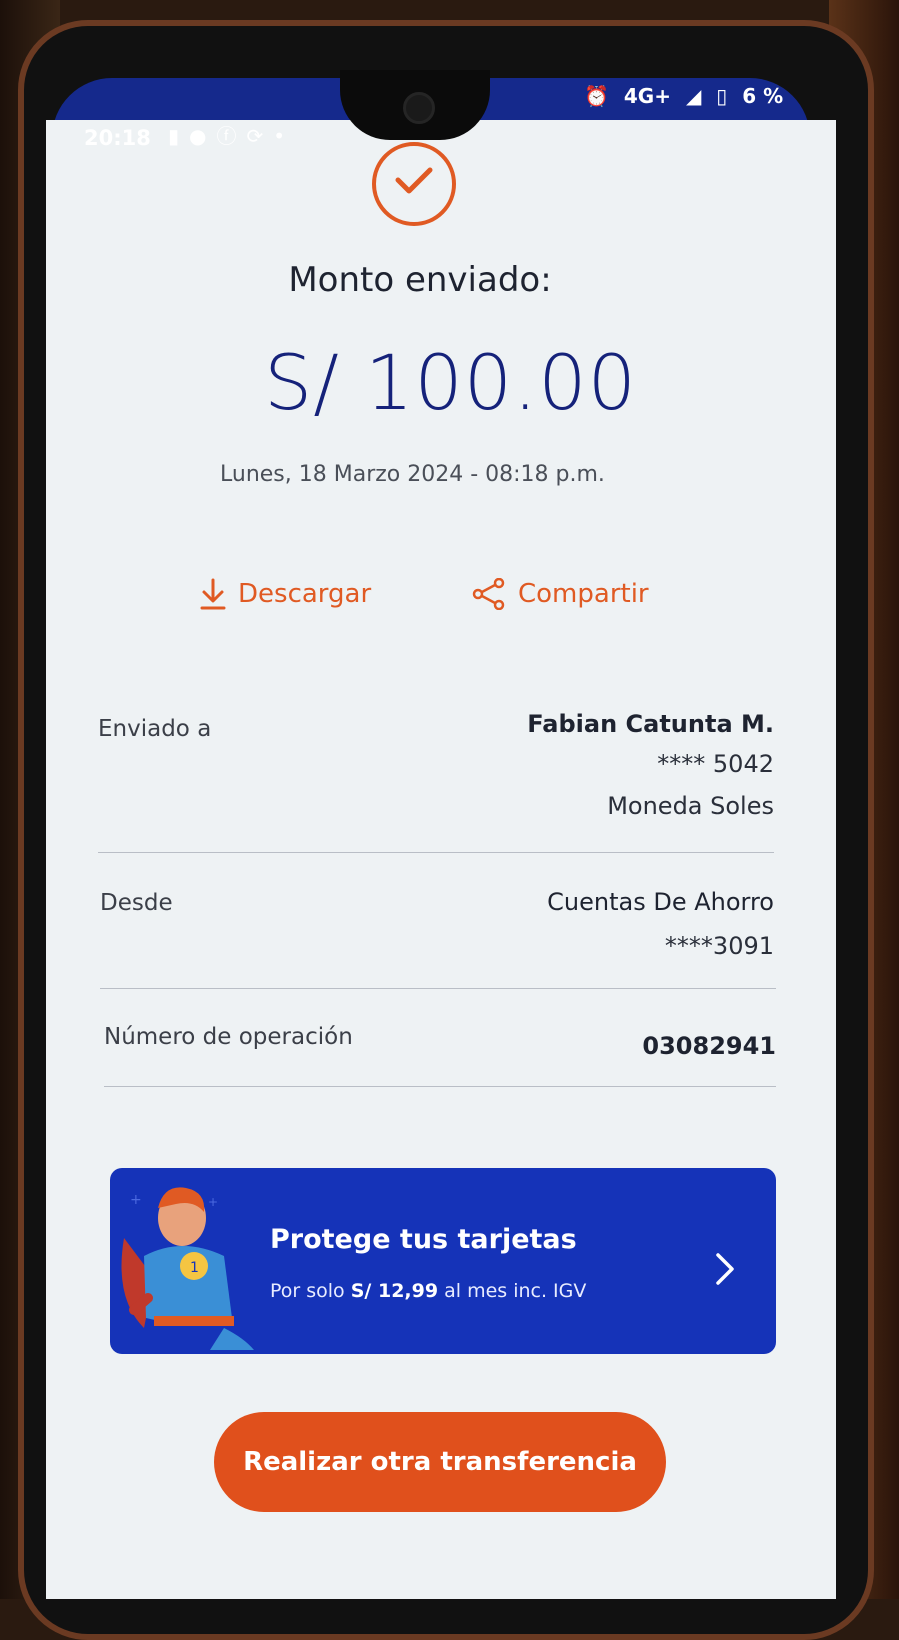 The height and width of the screenshot is (1640, 899). What do you see at coordinates (117, 138) in the screenshot?
I see `status-time: 20:18` at bounding box center [117, 138].